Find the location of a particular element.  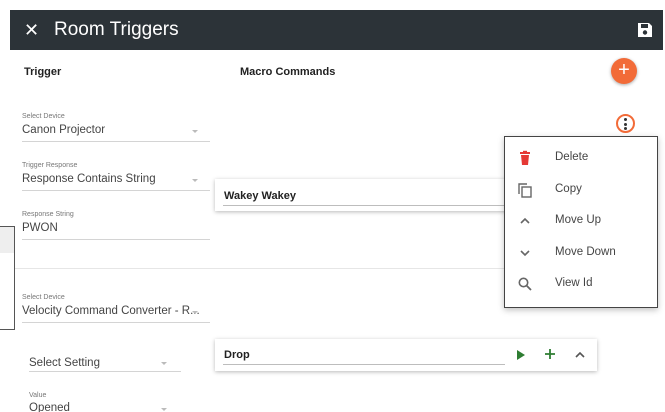

trash-icon is located at coordinates (525, 157).